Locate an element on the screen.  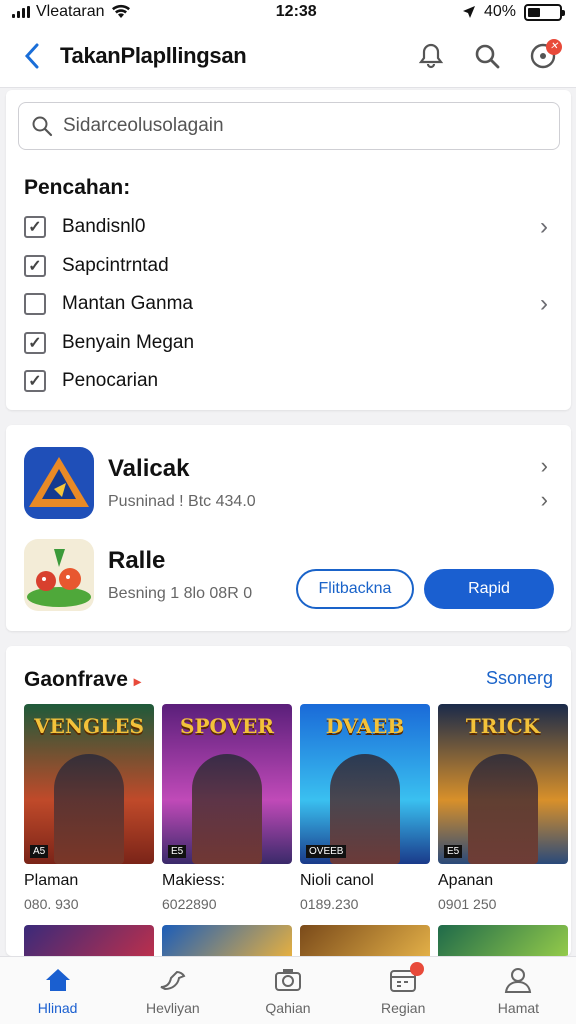
game-name: Plaman is located at coordinates (51, 880).